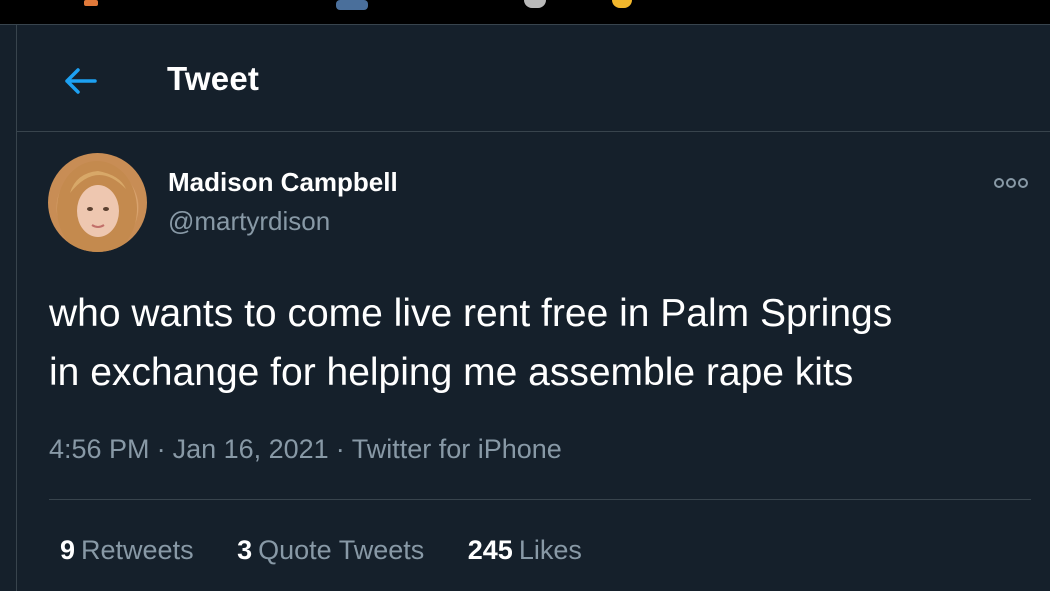  Describe the element at coordinates (97, 206) in the screenshot. I see `avatar-portrait` at that location.